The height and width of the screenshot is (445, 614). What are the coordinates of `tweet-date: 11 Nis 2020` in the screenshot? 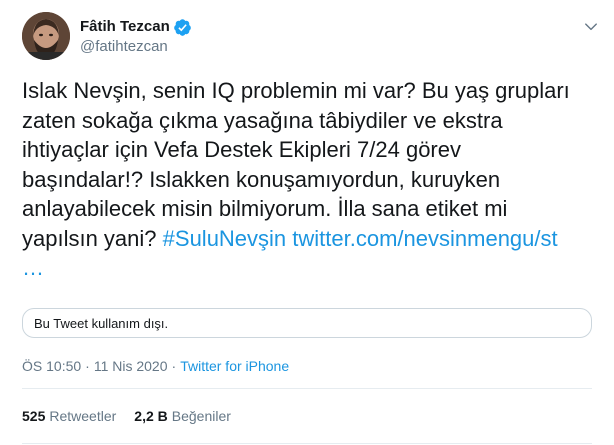 It's located at (131, 366).